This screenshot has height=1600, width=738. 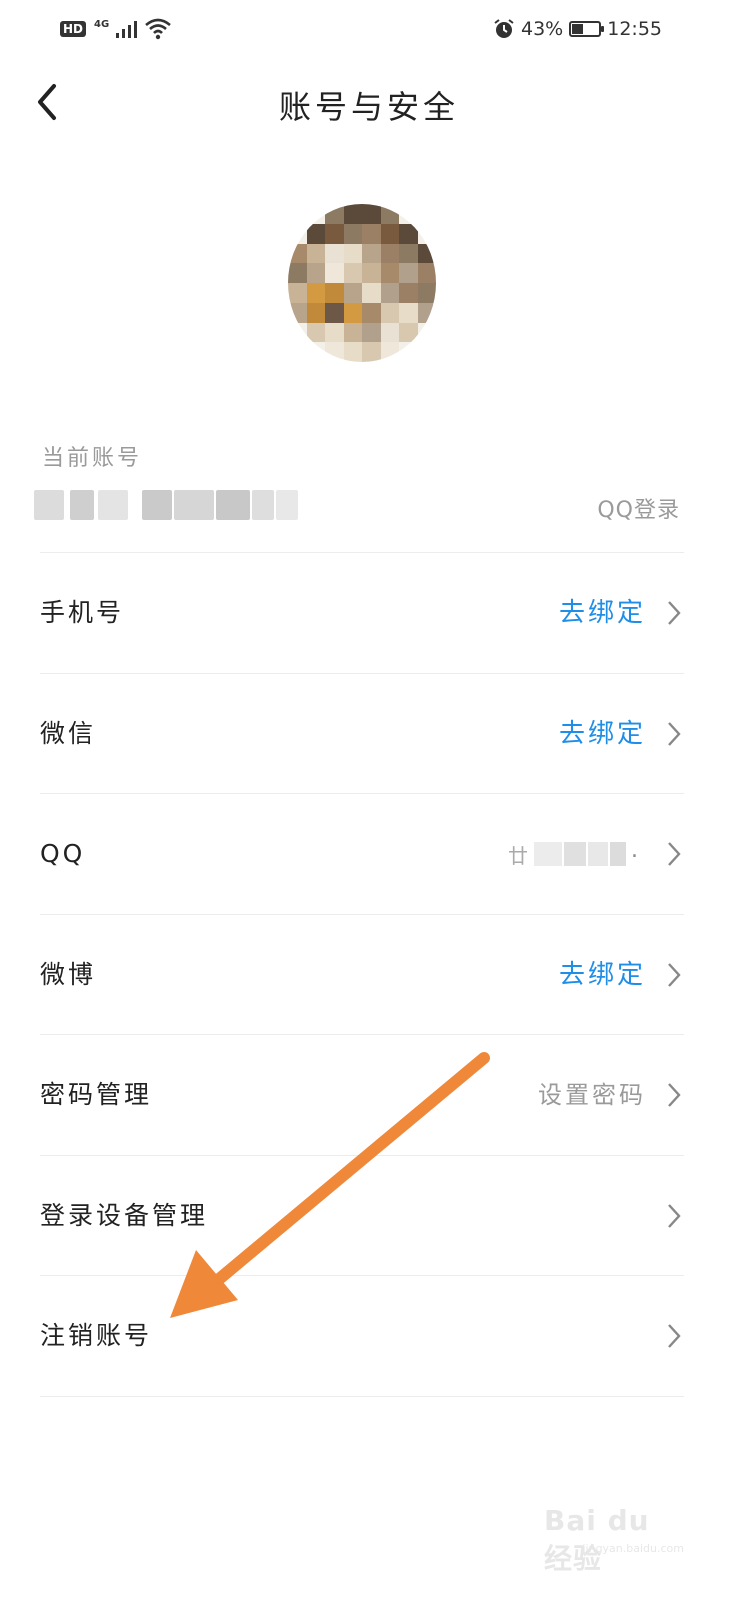 What do you see at coordinates (578, 29) in the screenshot?
I see `battery-level` at bounding box center [578, 29].